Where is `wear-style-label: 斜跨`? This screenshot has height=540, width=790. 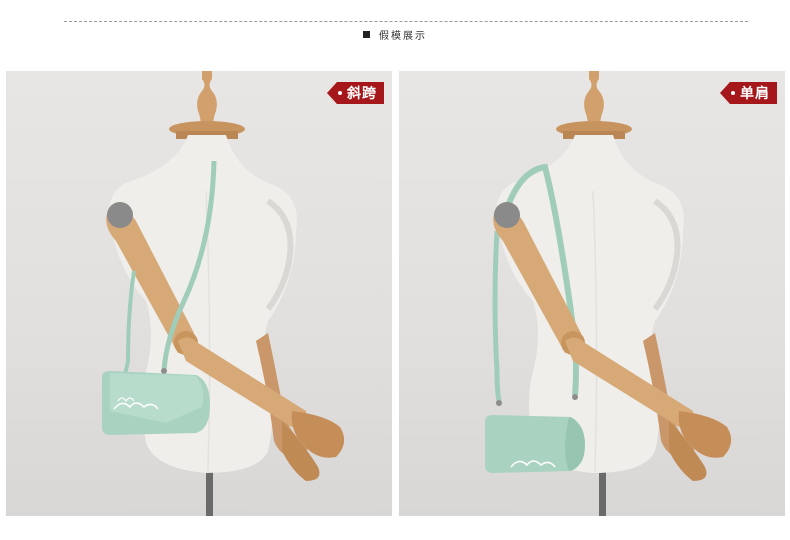 wear-style-label: 斜跨 is located at coordinates (362, 94).